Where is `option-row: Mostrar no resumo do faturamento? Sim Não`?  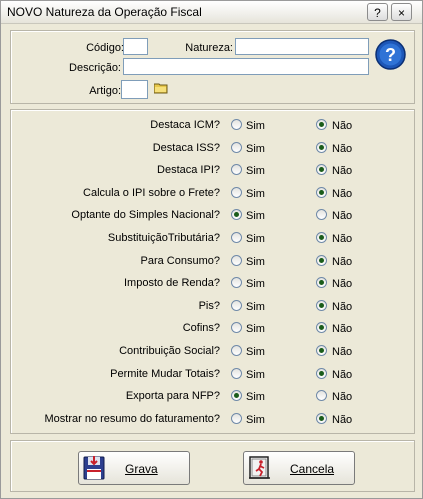 option-row: Mostrar no resumo do faturamento? Sim Não is located at coordinates (211, 420).